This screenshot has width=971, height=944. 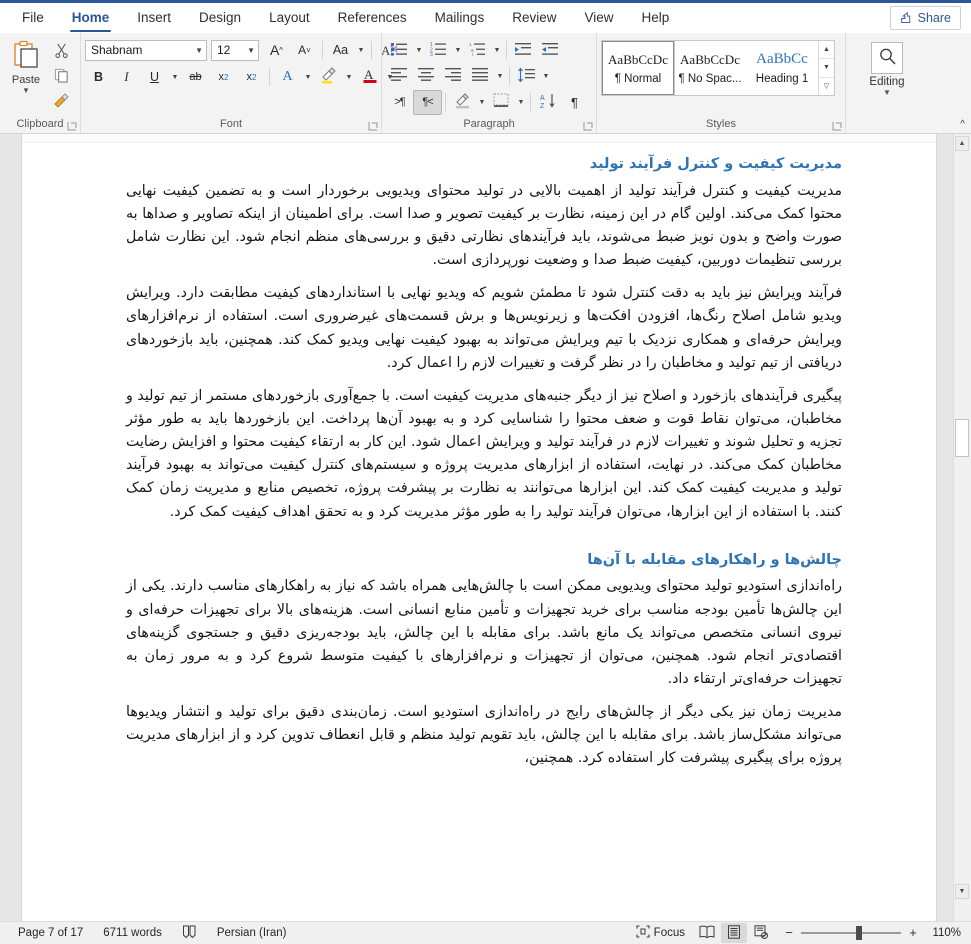 I want to click on highlighter-icon, so click(x=329, y=77).